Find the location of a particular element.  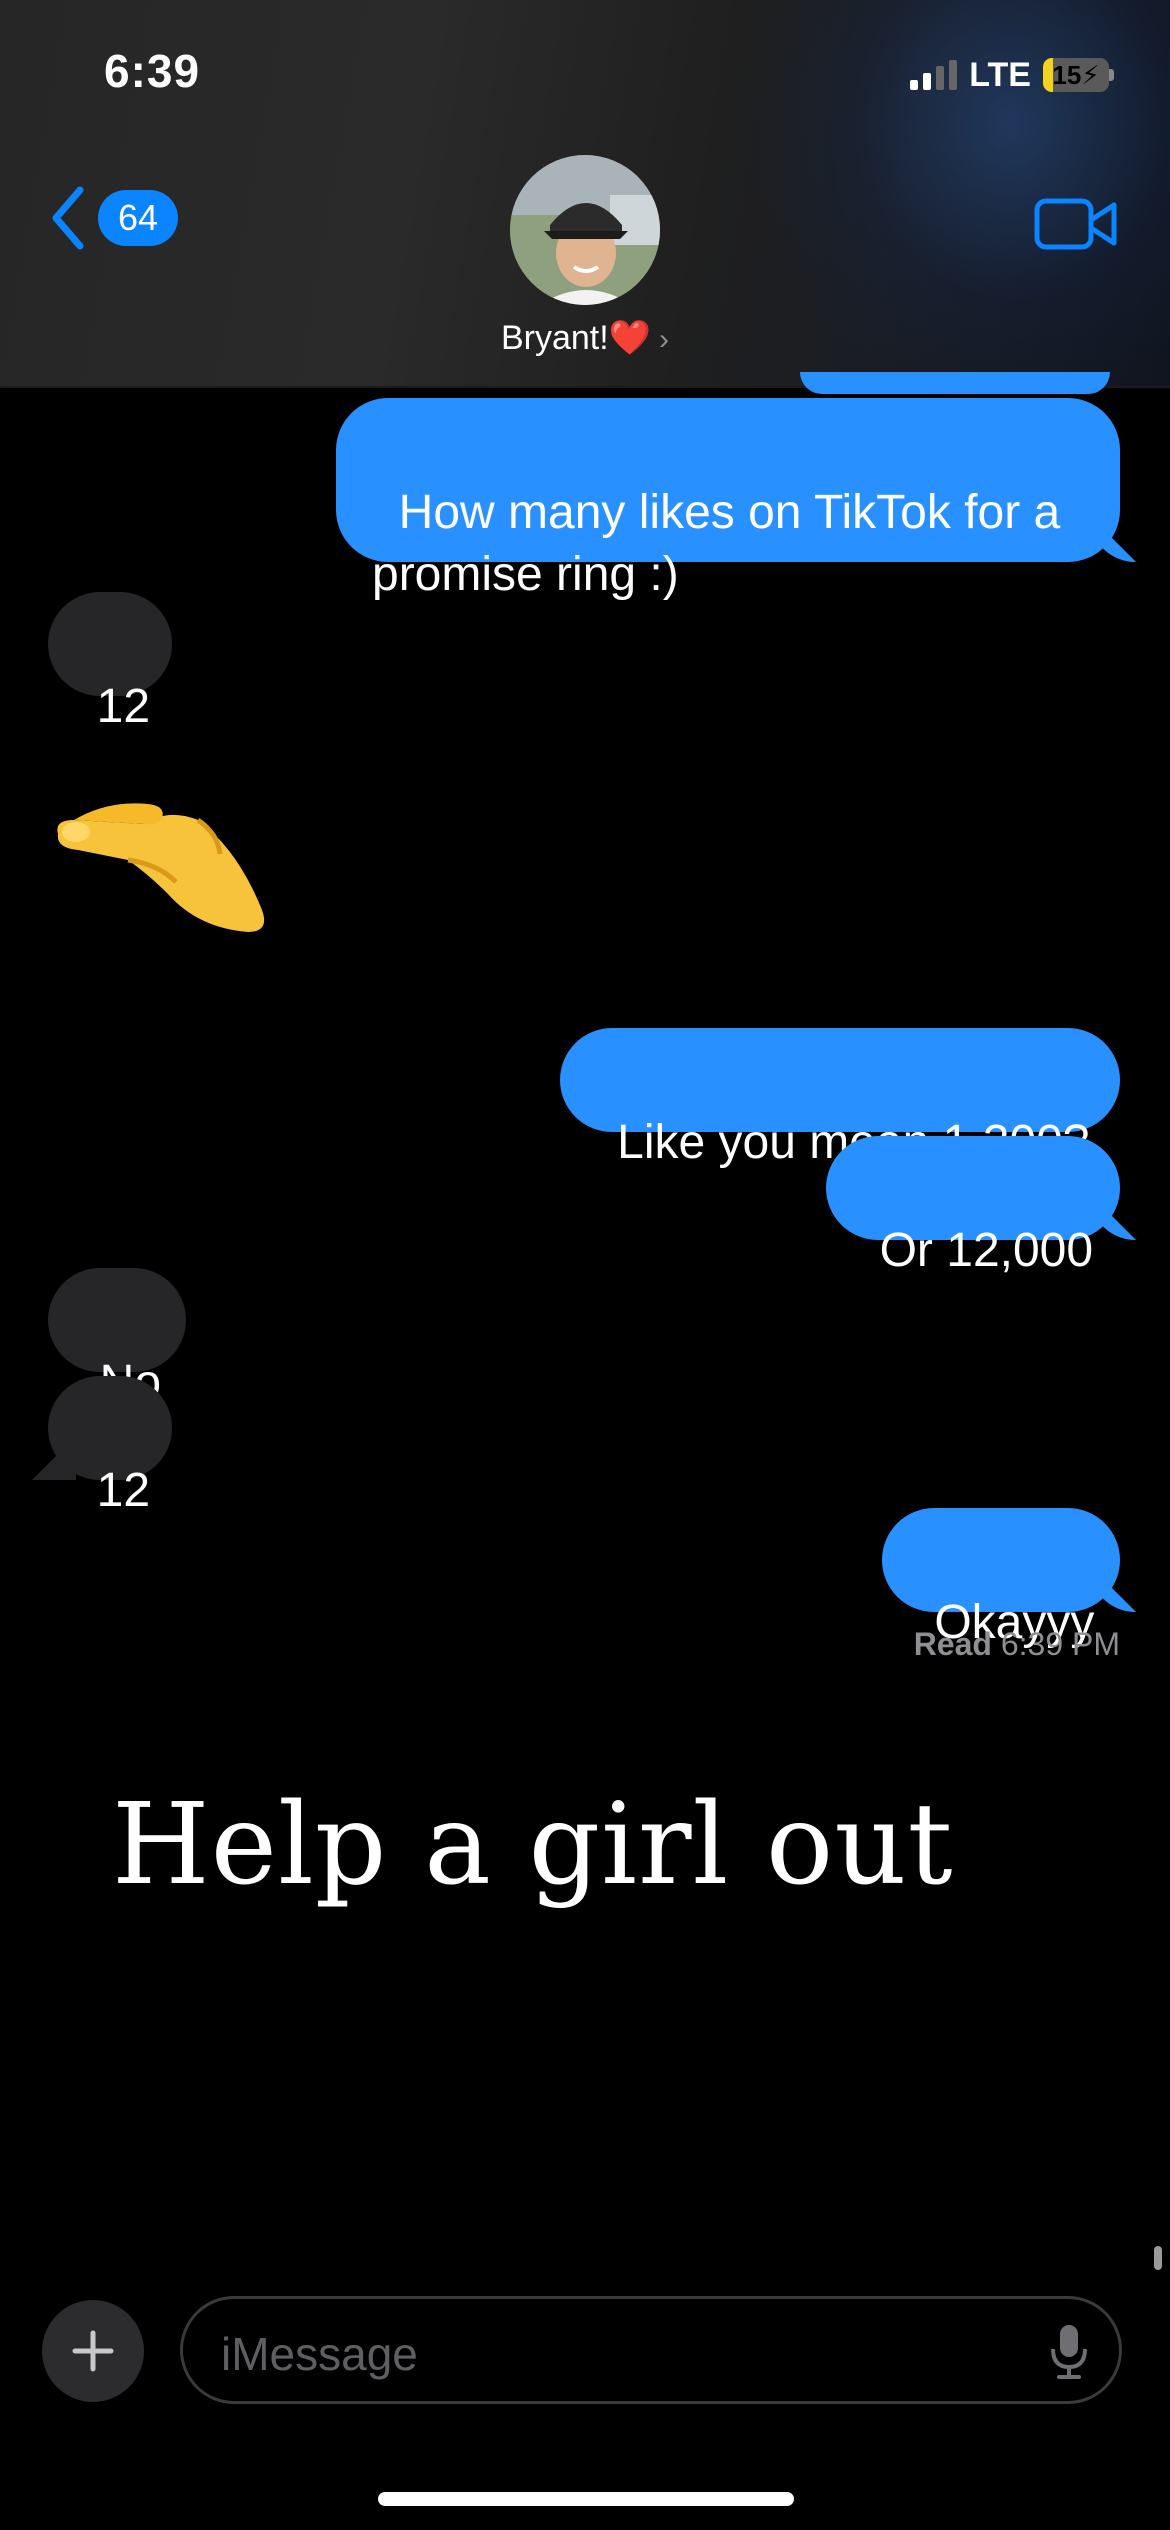

contact-name-button: Bryant!❤️ › is located at coordinates (585, 338).